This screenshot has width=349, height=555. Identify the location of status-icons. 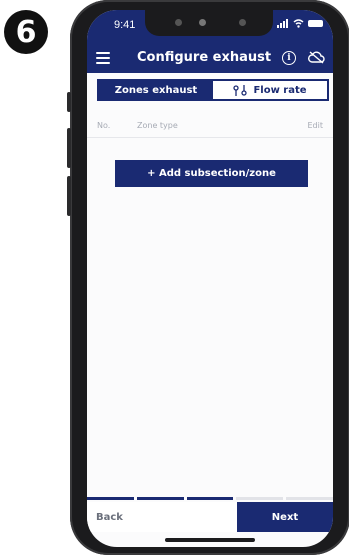
(300, 23).